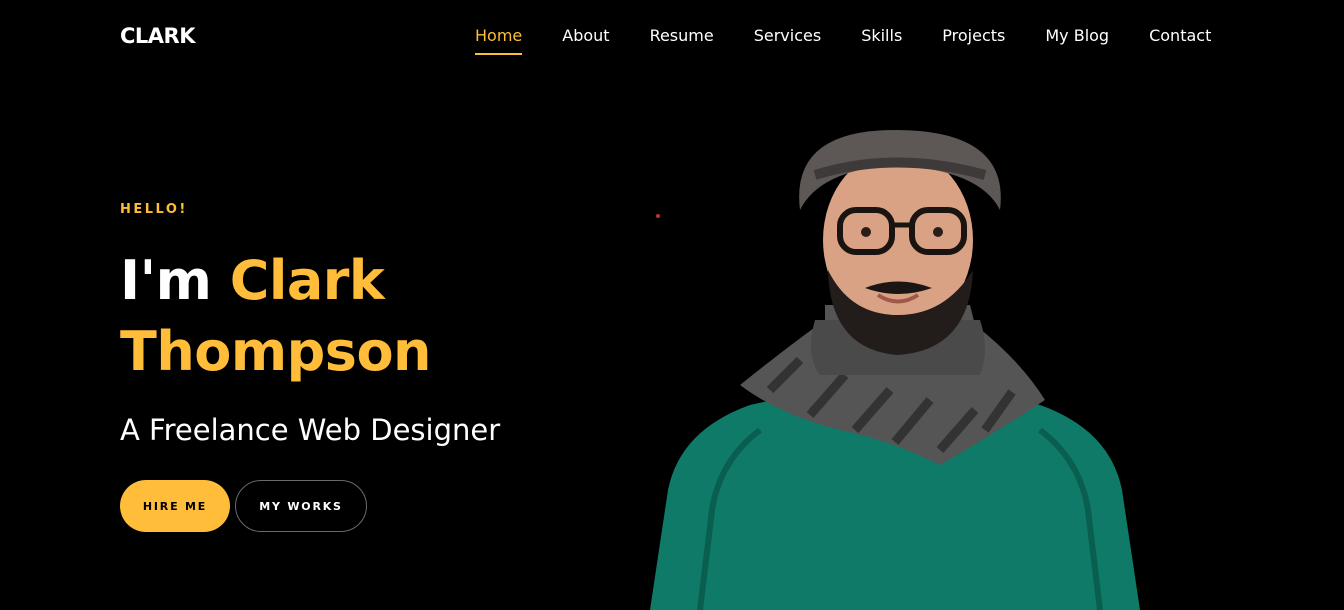 The height and width of the screenshot is (610, 1344). I want to click on hero-headline: I'm Clark Thompson, so click(380, 316).